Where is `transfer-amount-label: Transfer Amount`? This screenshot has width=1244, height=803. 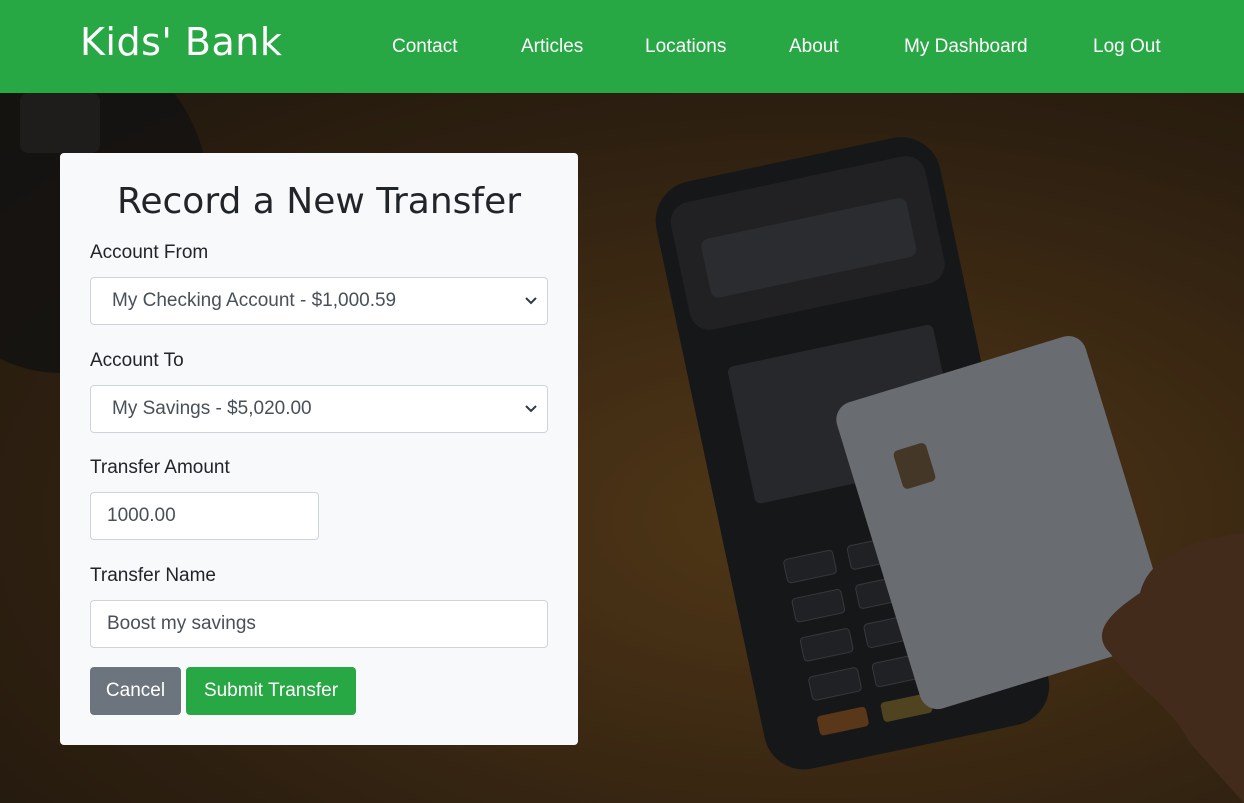 transfer-amount-label: Transfer Amount is located at coordinates (160, 467).